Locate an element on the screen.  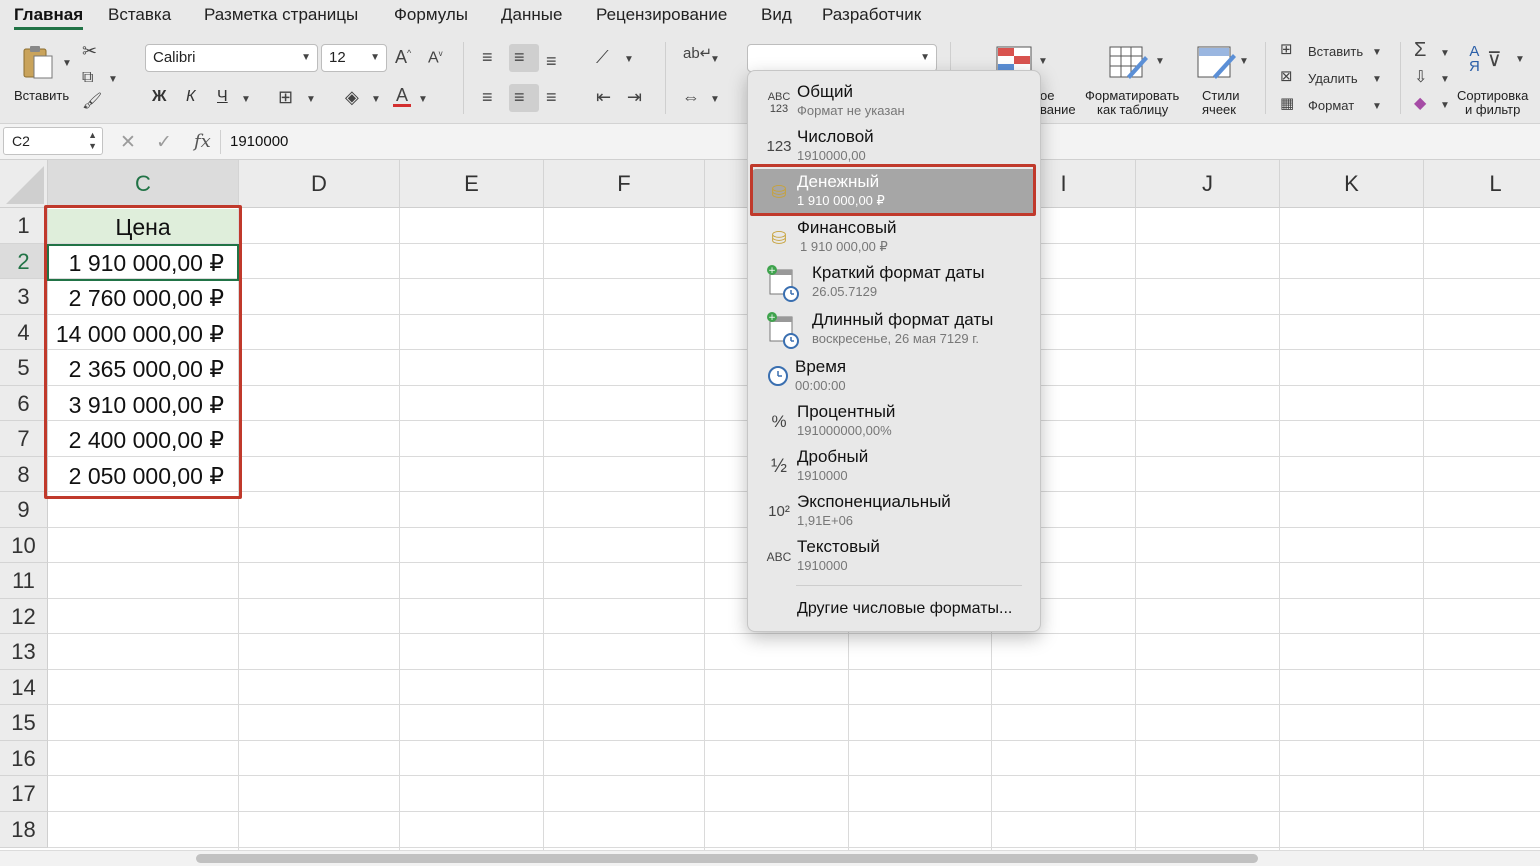
align-right-icon: ≡ is located at coordinates (551, 97).